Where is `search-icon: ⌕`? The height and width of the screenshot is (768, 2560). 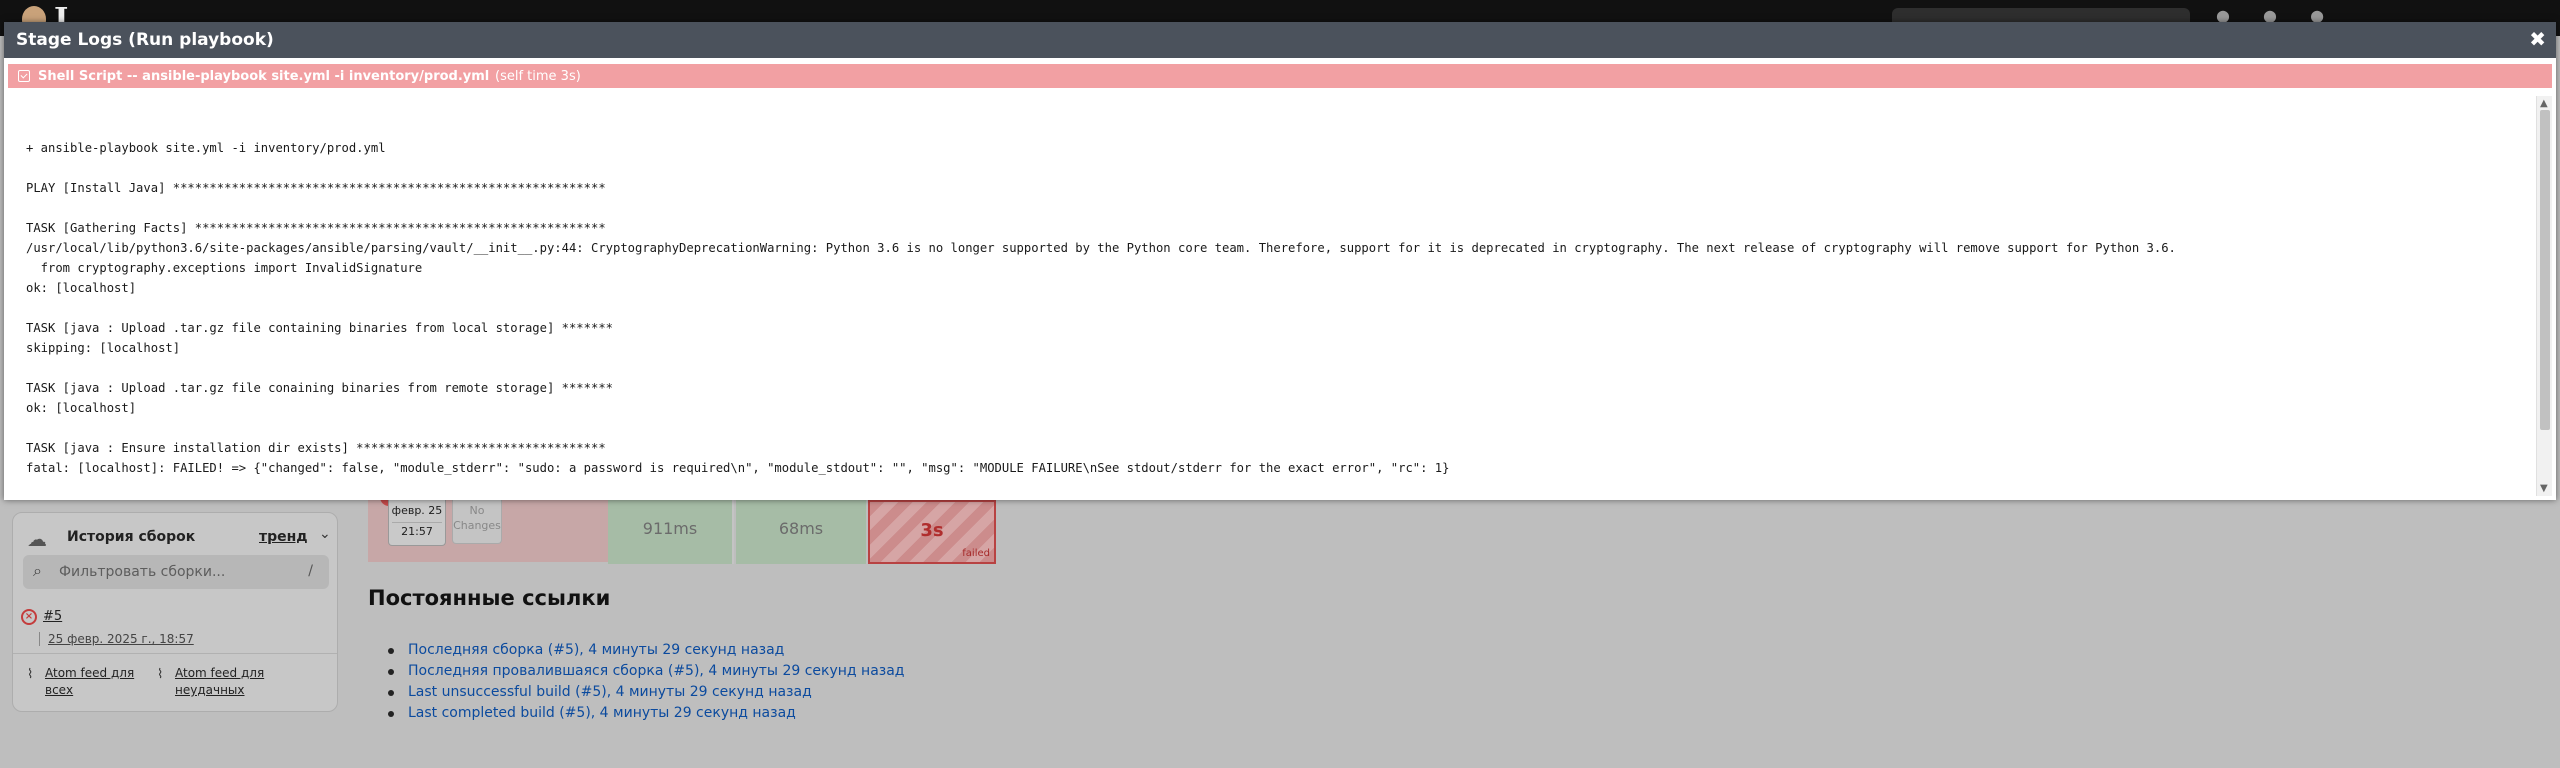
search-icon: ⌕ is located at coordinates (37, 570).